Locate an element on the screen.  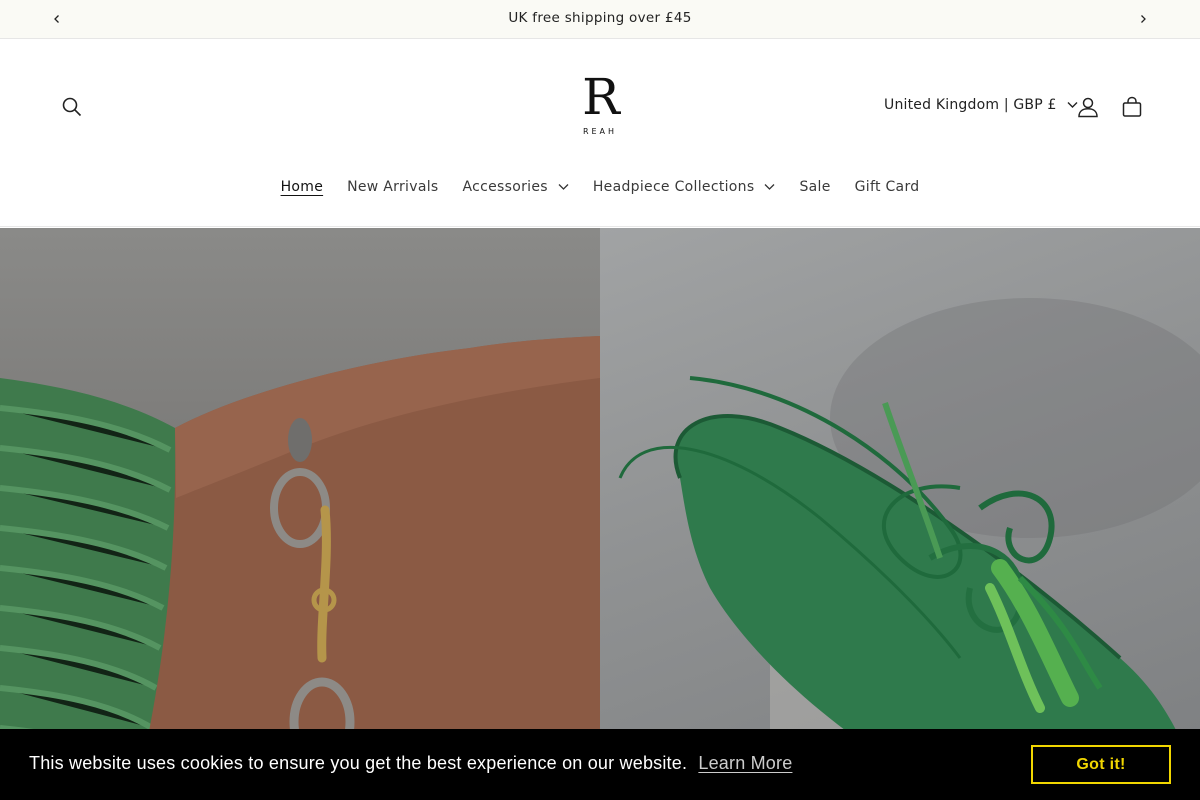
cart-button is located at coordinates (1132, 107).